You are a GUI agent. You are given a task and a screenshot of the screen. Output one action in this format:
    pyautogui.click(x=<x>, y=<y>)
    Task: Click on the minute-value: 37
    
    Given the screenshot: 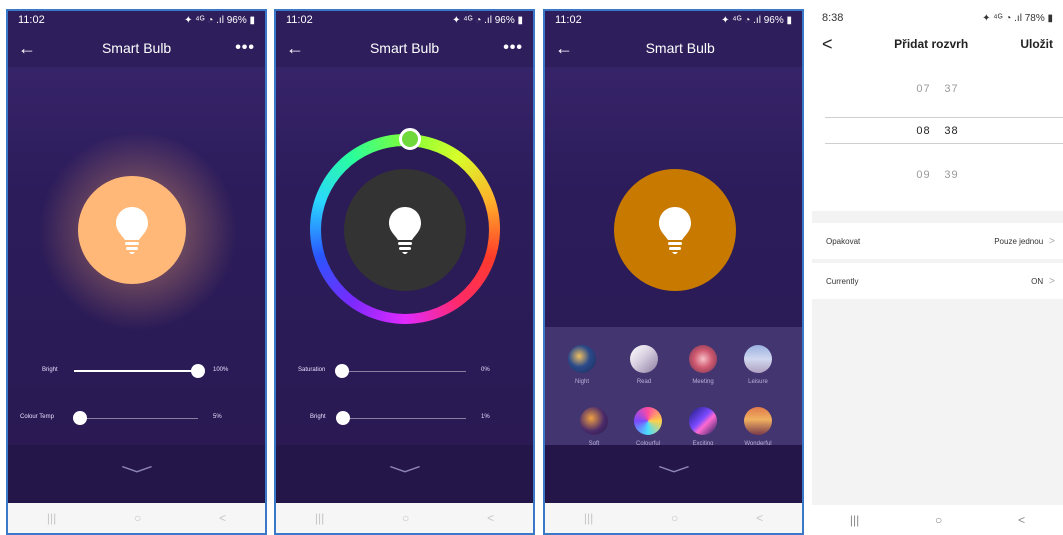 What is the action you would take?
    pyautogui.click(x=951, y=89)
    